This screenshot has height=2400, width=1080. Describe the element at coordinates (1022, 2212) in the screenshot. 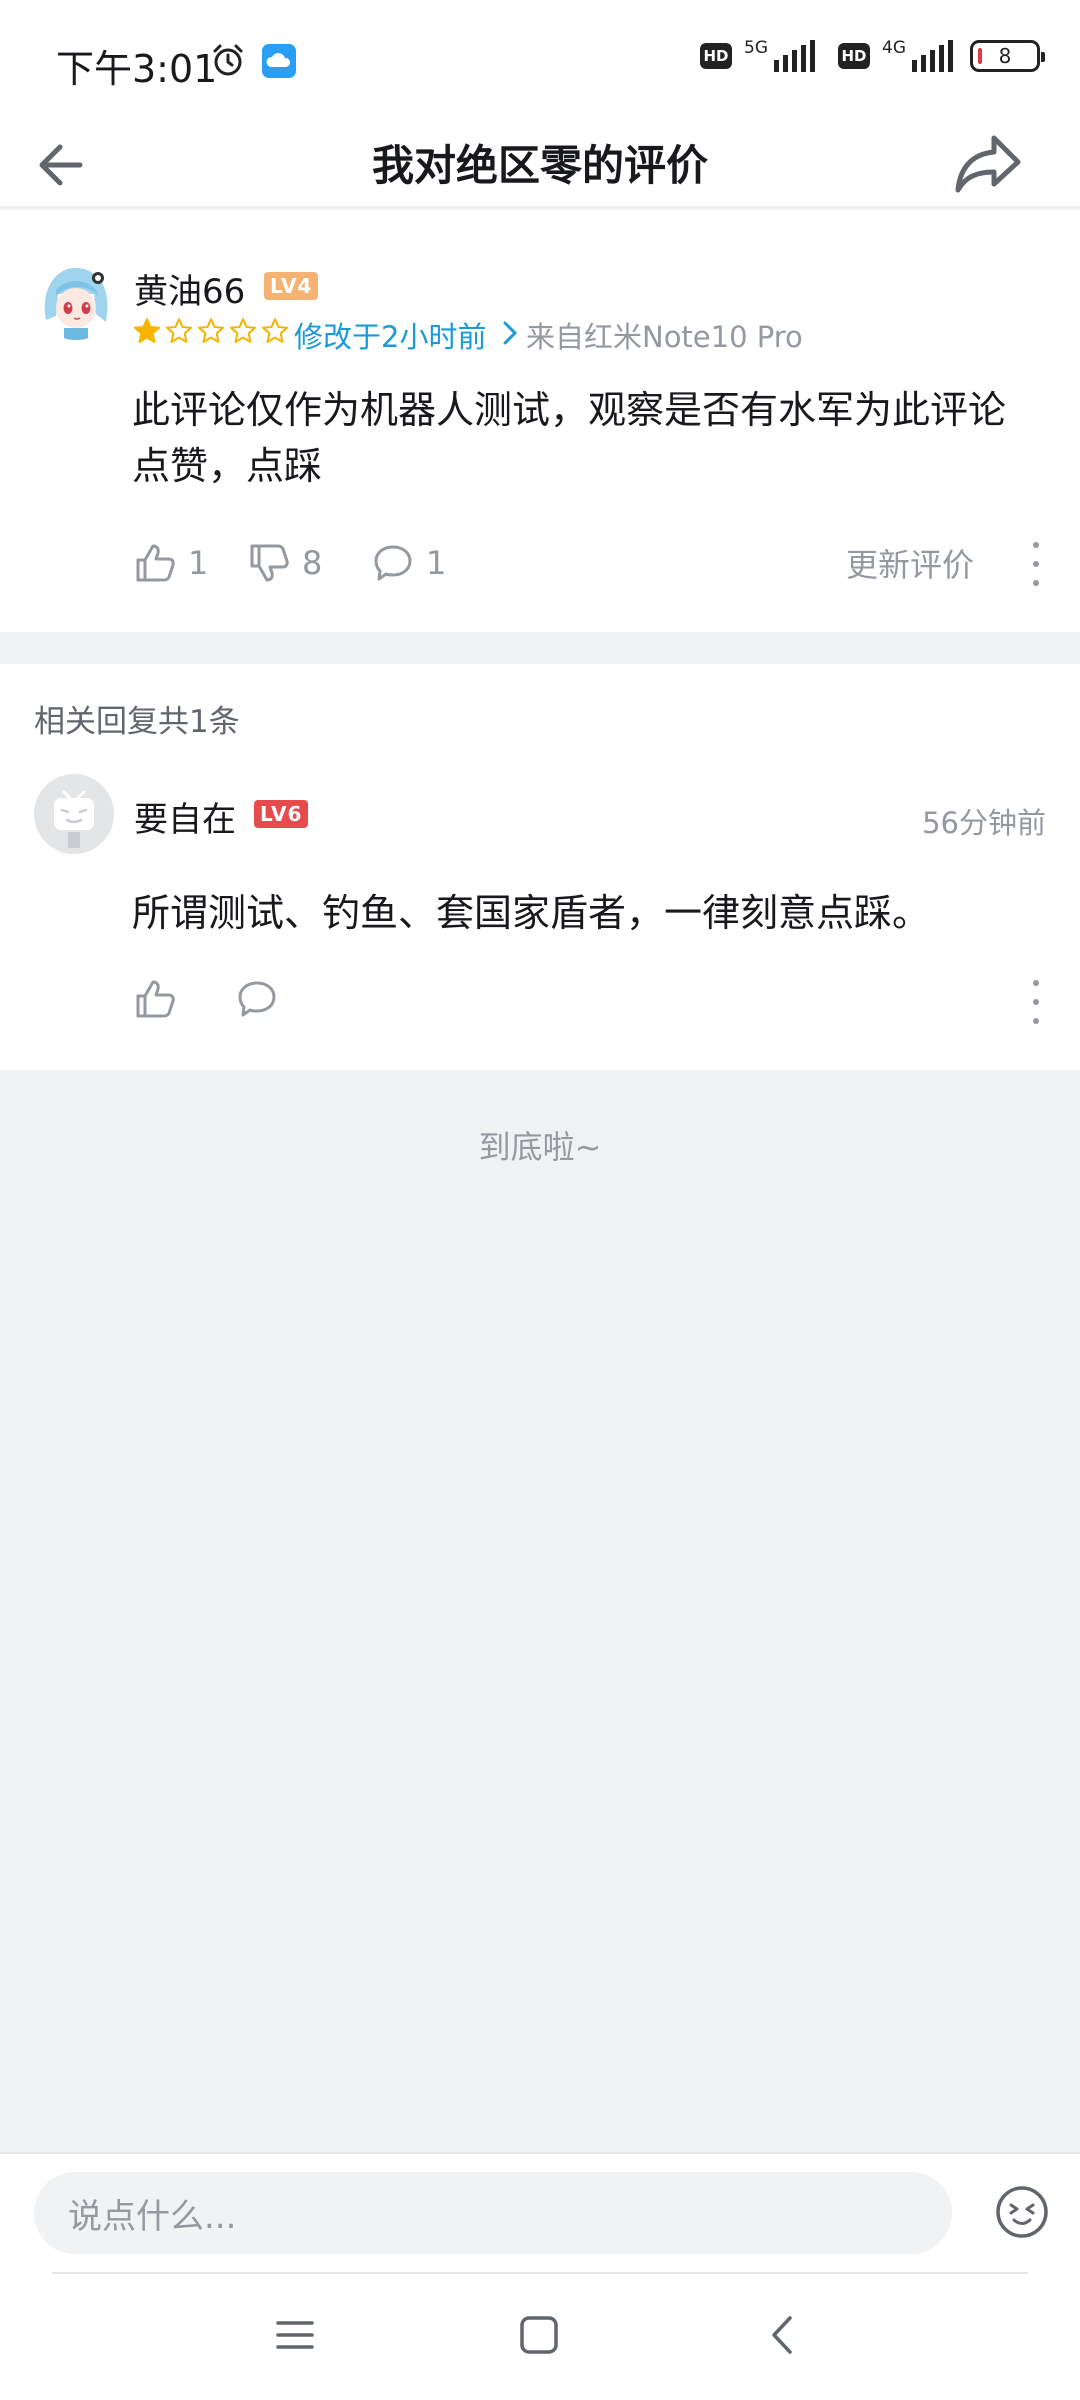

I see `emoji-icon` at that location.